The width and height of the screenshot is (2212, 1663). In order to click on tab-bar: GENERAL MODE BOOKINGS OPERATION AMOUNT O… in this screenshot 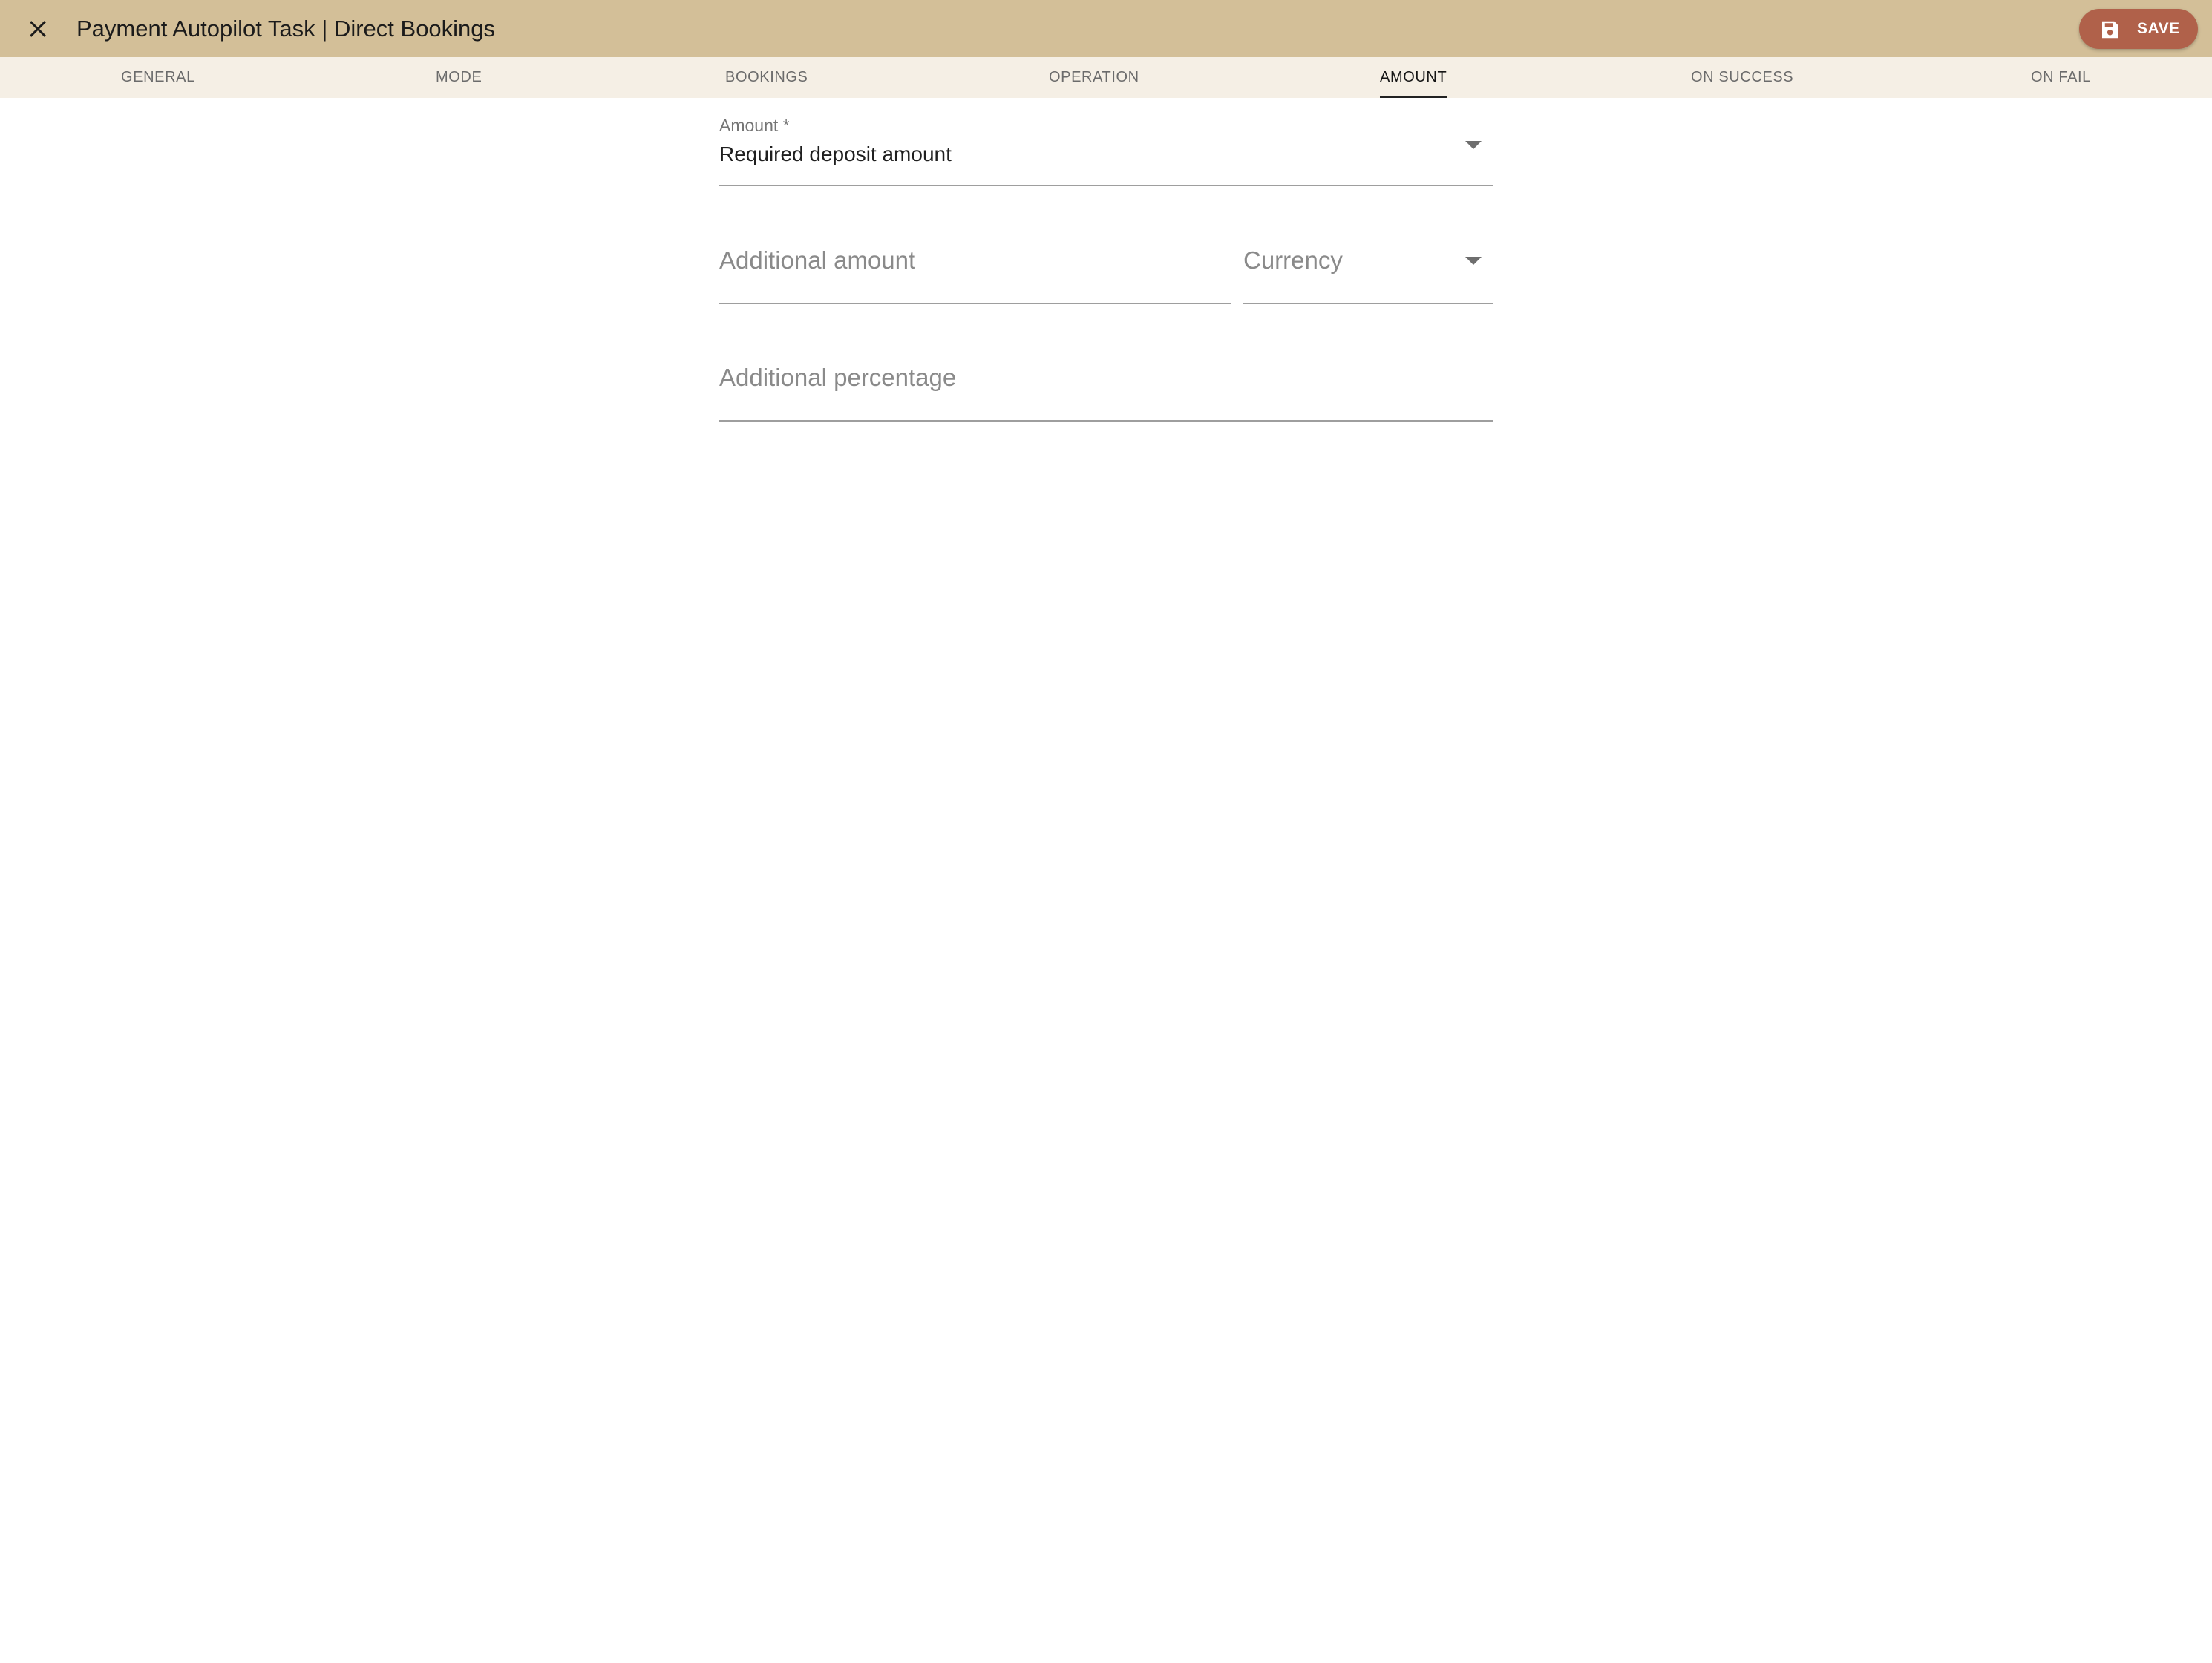, I will do `click(1106, 77)`.